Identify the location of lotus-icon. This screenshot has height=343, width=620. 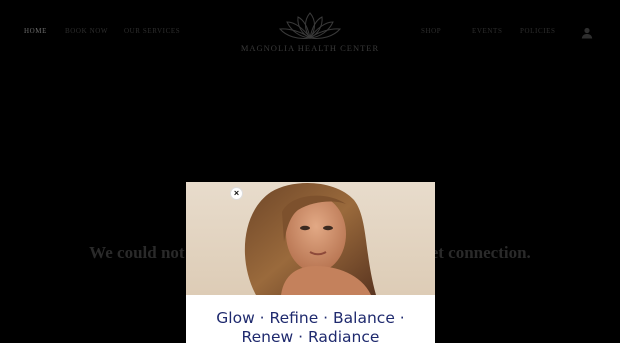
(310, 25).